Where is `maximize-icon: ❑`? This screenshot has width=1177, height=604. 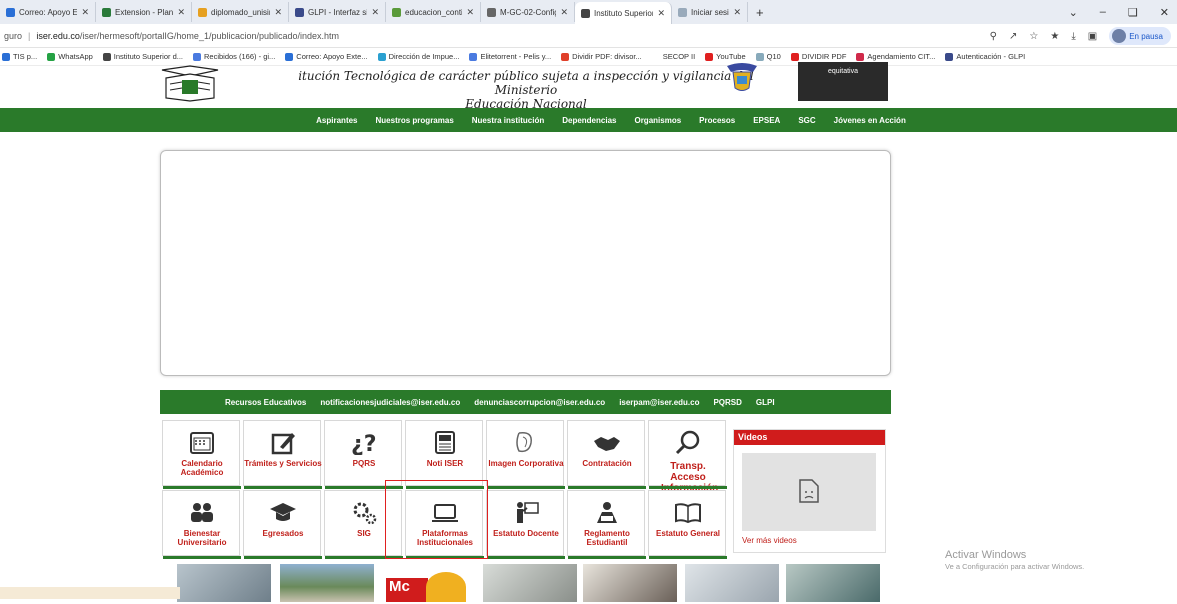
maximize-icon: ❑ is located at coordinates (1133, 12).